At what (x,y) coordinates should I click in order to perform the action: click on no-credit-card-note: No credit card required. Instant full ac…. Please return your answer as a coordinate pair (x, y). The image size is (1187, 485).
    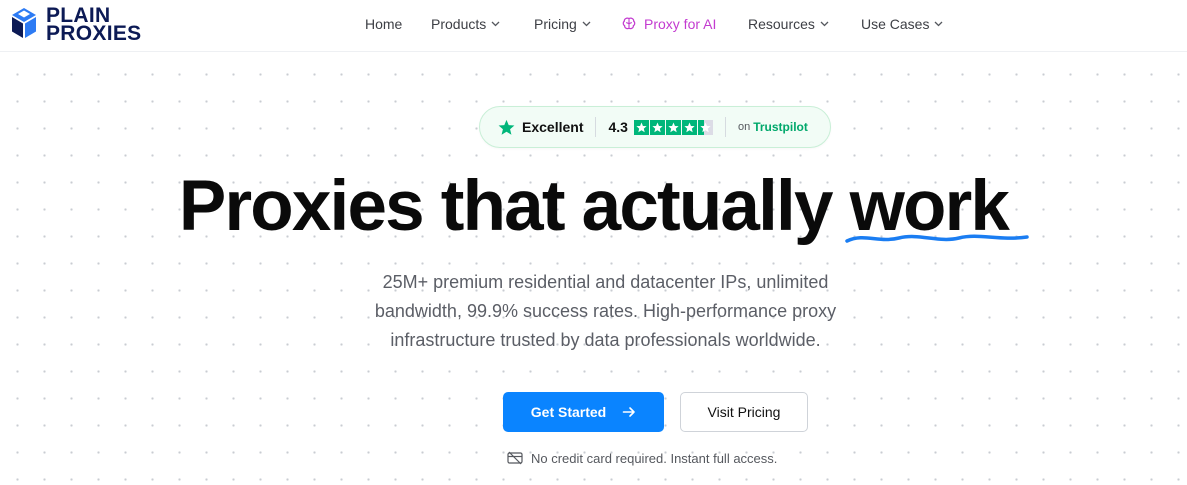
    Looking at the image, I should click on (642, 458).